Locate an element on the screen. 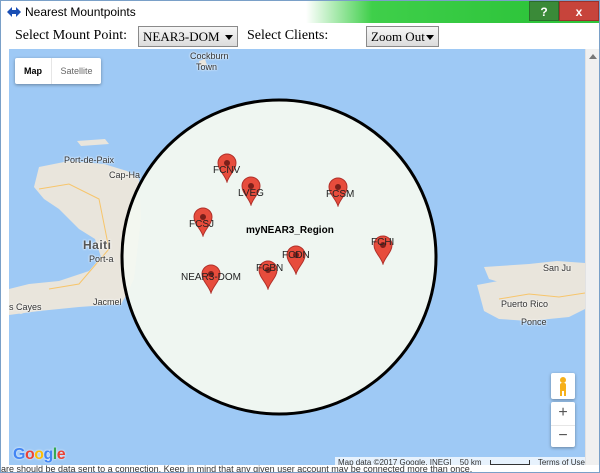 The width and height of the screenshot is (600, 473). pegman-icon is located at coordinates (563, 386).